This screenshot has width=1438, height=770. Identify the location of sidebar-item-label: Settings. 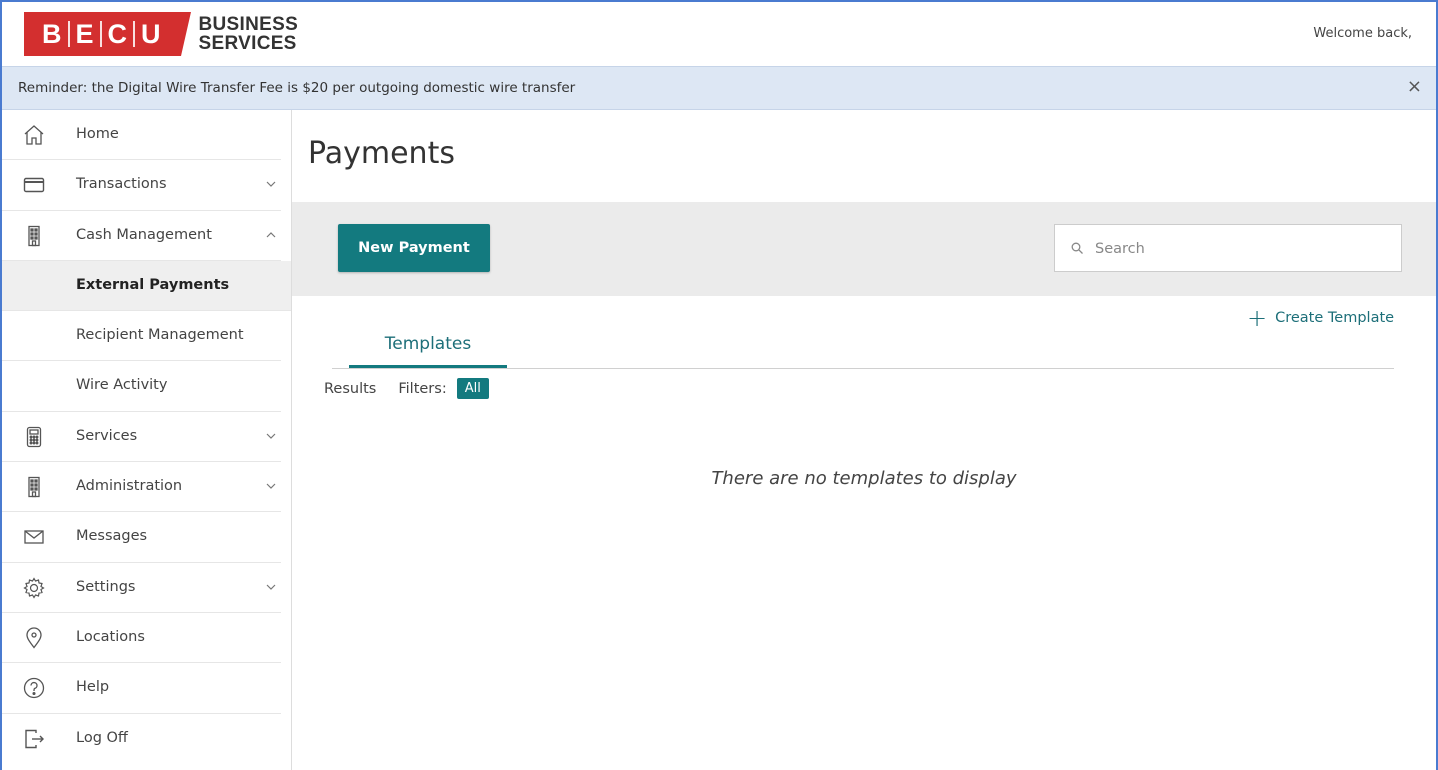
(106, 586).